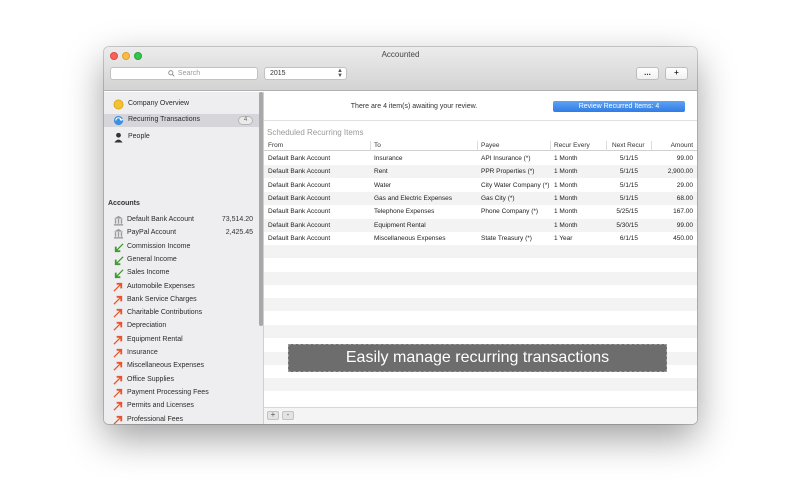 The image size is (800, 500). Describe the element at coordinates (181, 120) in the screenshot. I see `sidebar-item-recurring-transactions: Recurring Transactions 4` at that location.